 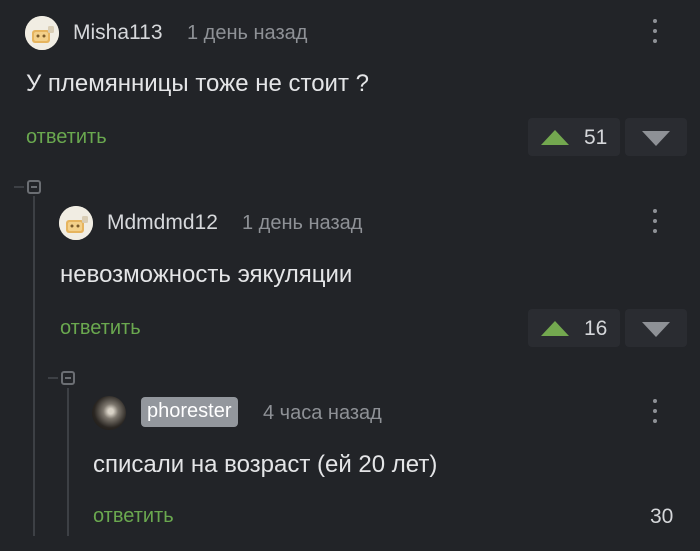 I want to click on comment-text: списали на возраст (ей 20 лет), so click(x=265, y=464).